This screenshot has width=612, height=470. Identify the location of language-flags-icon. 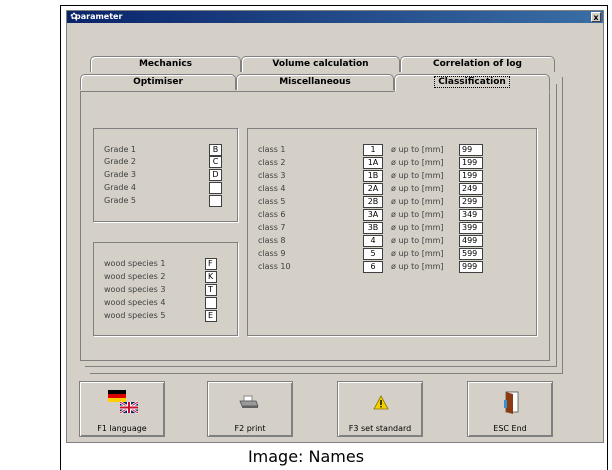
(122, 402).